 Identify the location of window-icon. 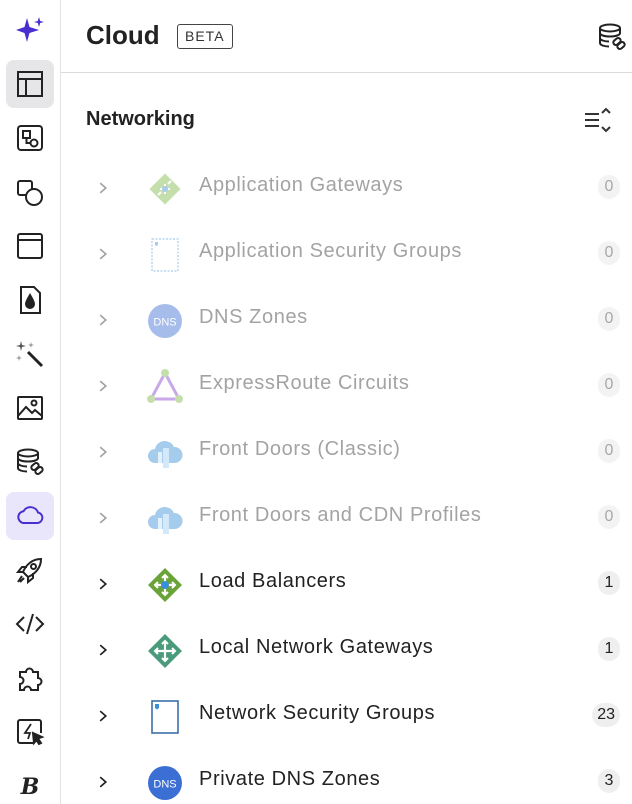
(30, 246).